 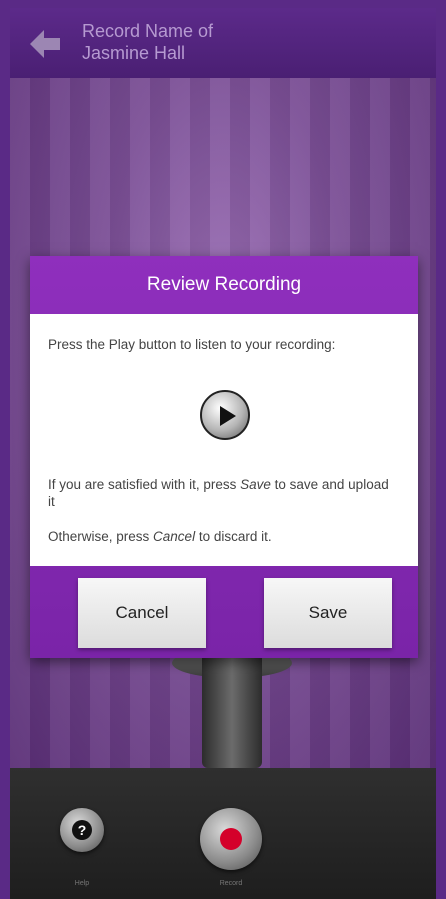 What do you see at coordinates (224, 284) in the screenshot?
I see `dialog-title: Review Recording` at bounding box center [224, 284].